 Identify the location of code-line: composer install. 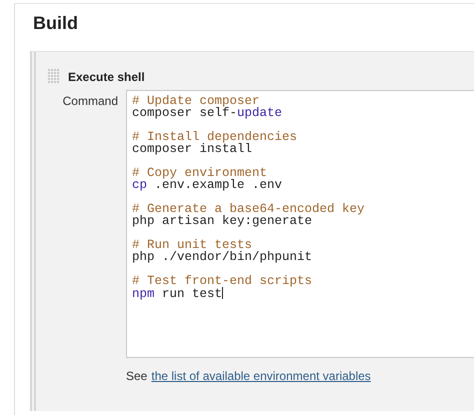
(192, 149).